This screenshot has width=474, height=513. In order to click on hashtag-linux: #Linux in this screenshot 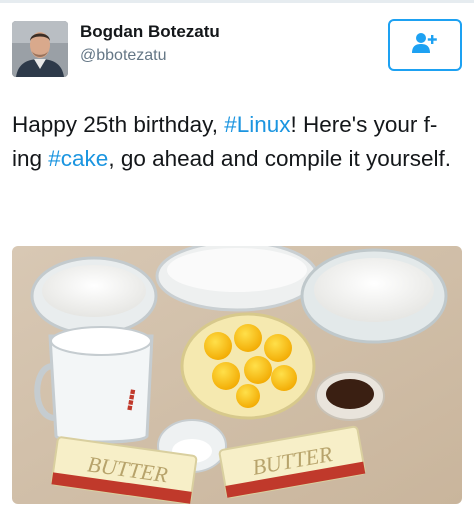, I will do `click(257, 124)`.